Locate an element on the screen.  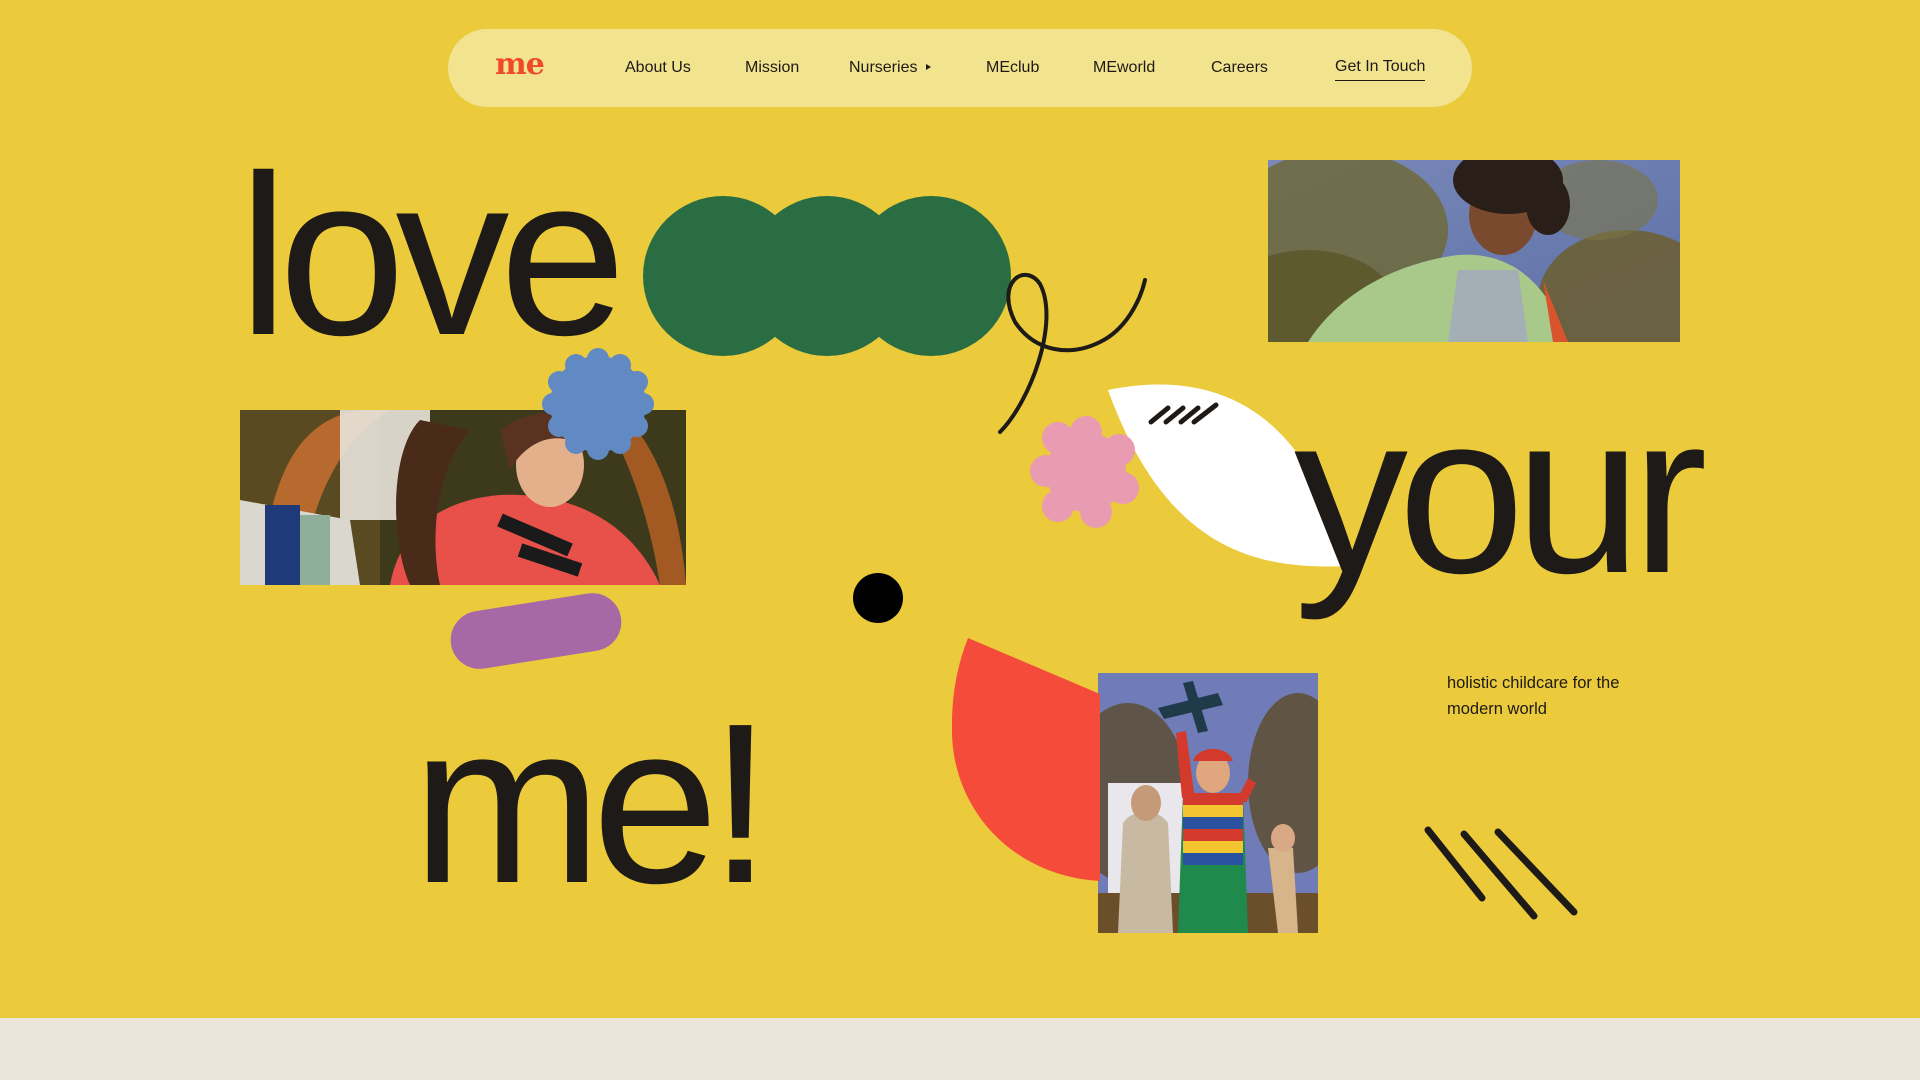
nav-meclub: MEclub is located at coordinates (1012, 68).